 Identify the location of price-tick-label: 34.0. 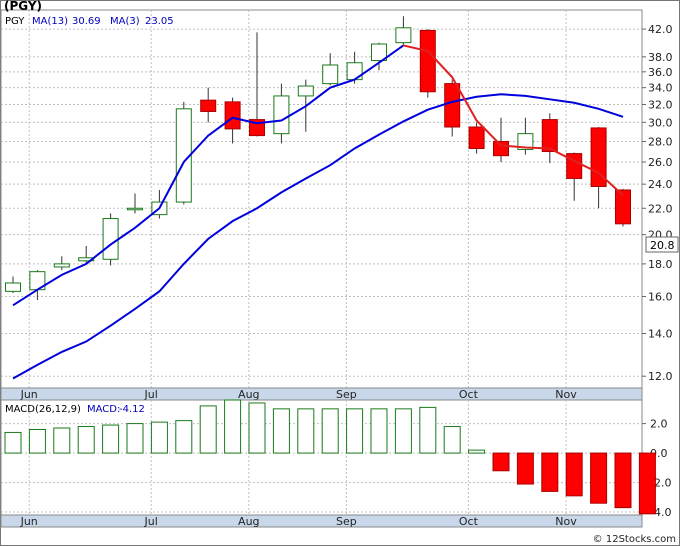
(660, 88).